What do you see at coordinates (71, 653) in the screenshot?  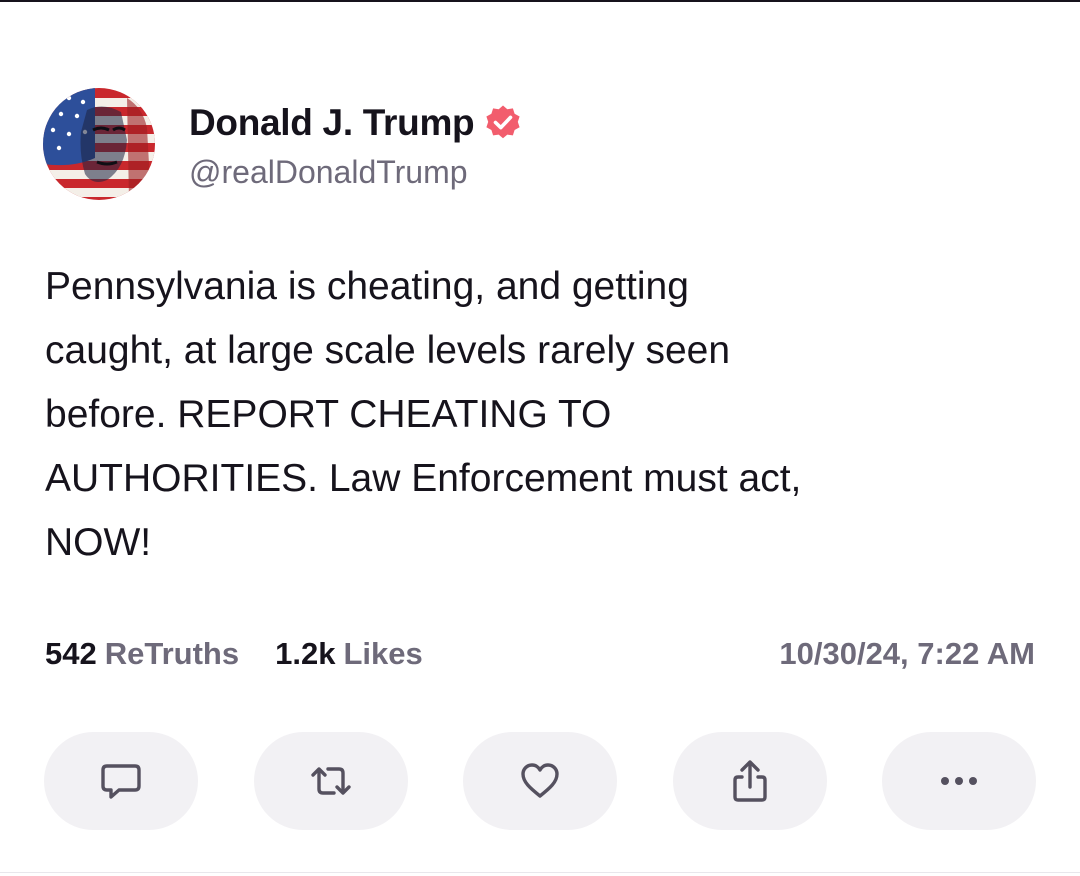 I see `retruths-count: 542` at bounding box center [71, 653].